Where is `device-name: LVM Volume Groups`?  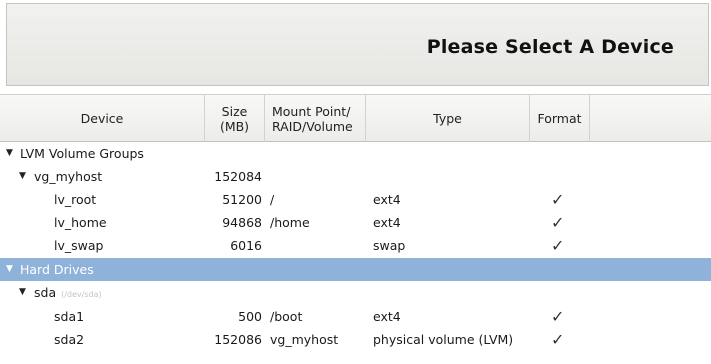 device-name: LVM Volume Groups is located at coordinates (82, 153).